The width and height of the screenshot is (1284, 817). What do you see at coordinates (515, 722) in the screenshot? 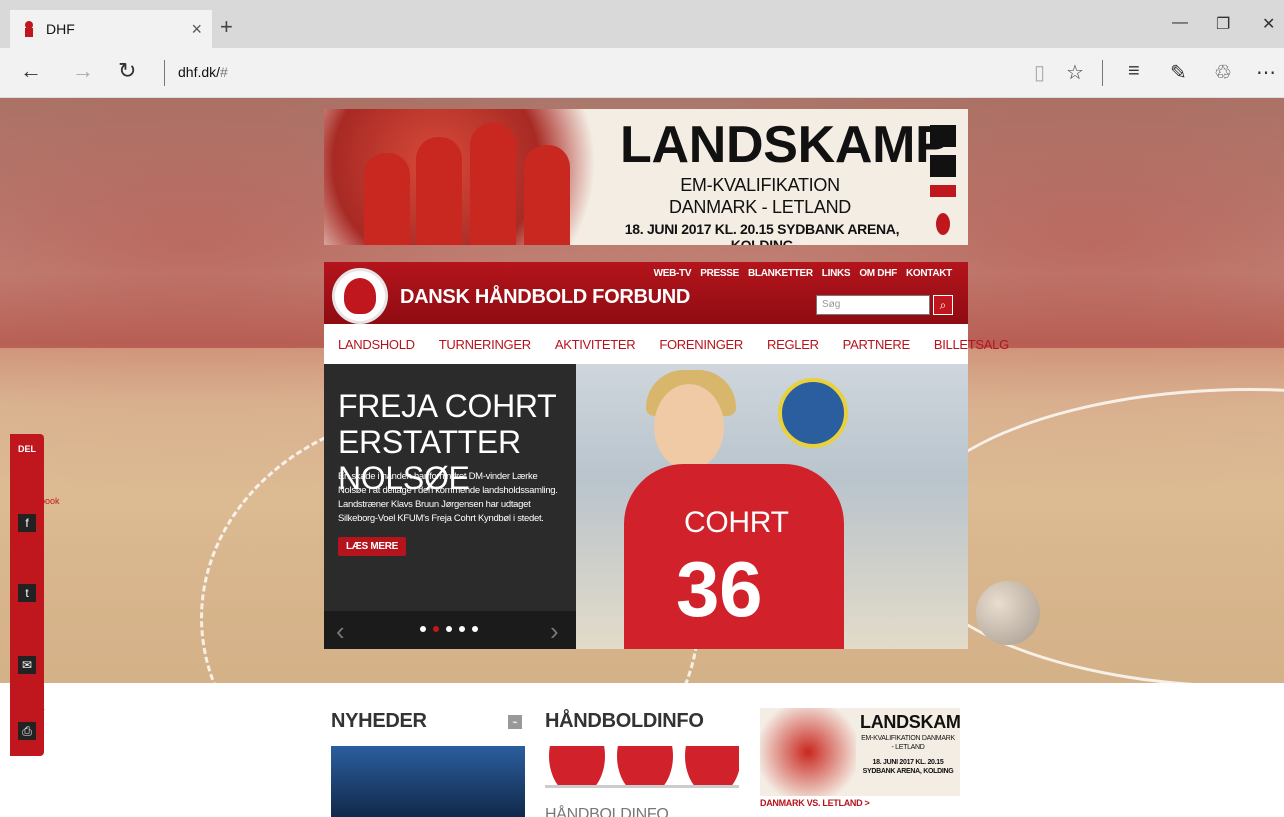
I see `rss-icon: ⌁` at bounding box center [515, 722].